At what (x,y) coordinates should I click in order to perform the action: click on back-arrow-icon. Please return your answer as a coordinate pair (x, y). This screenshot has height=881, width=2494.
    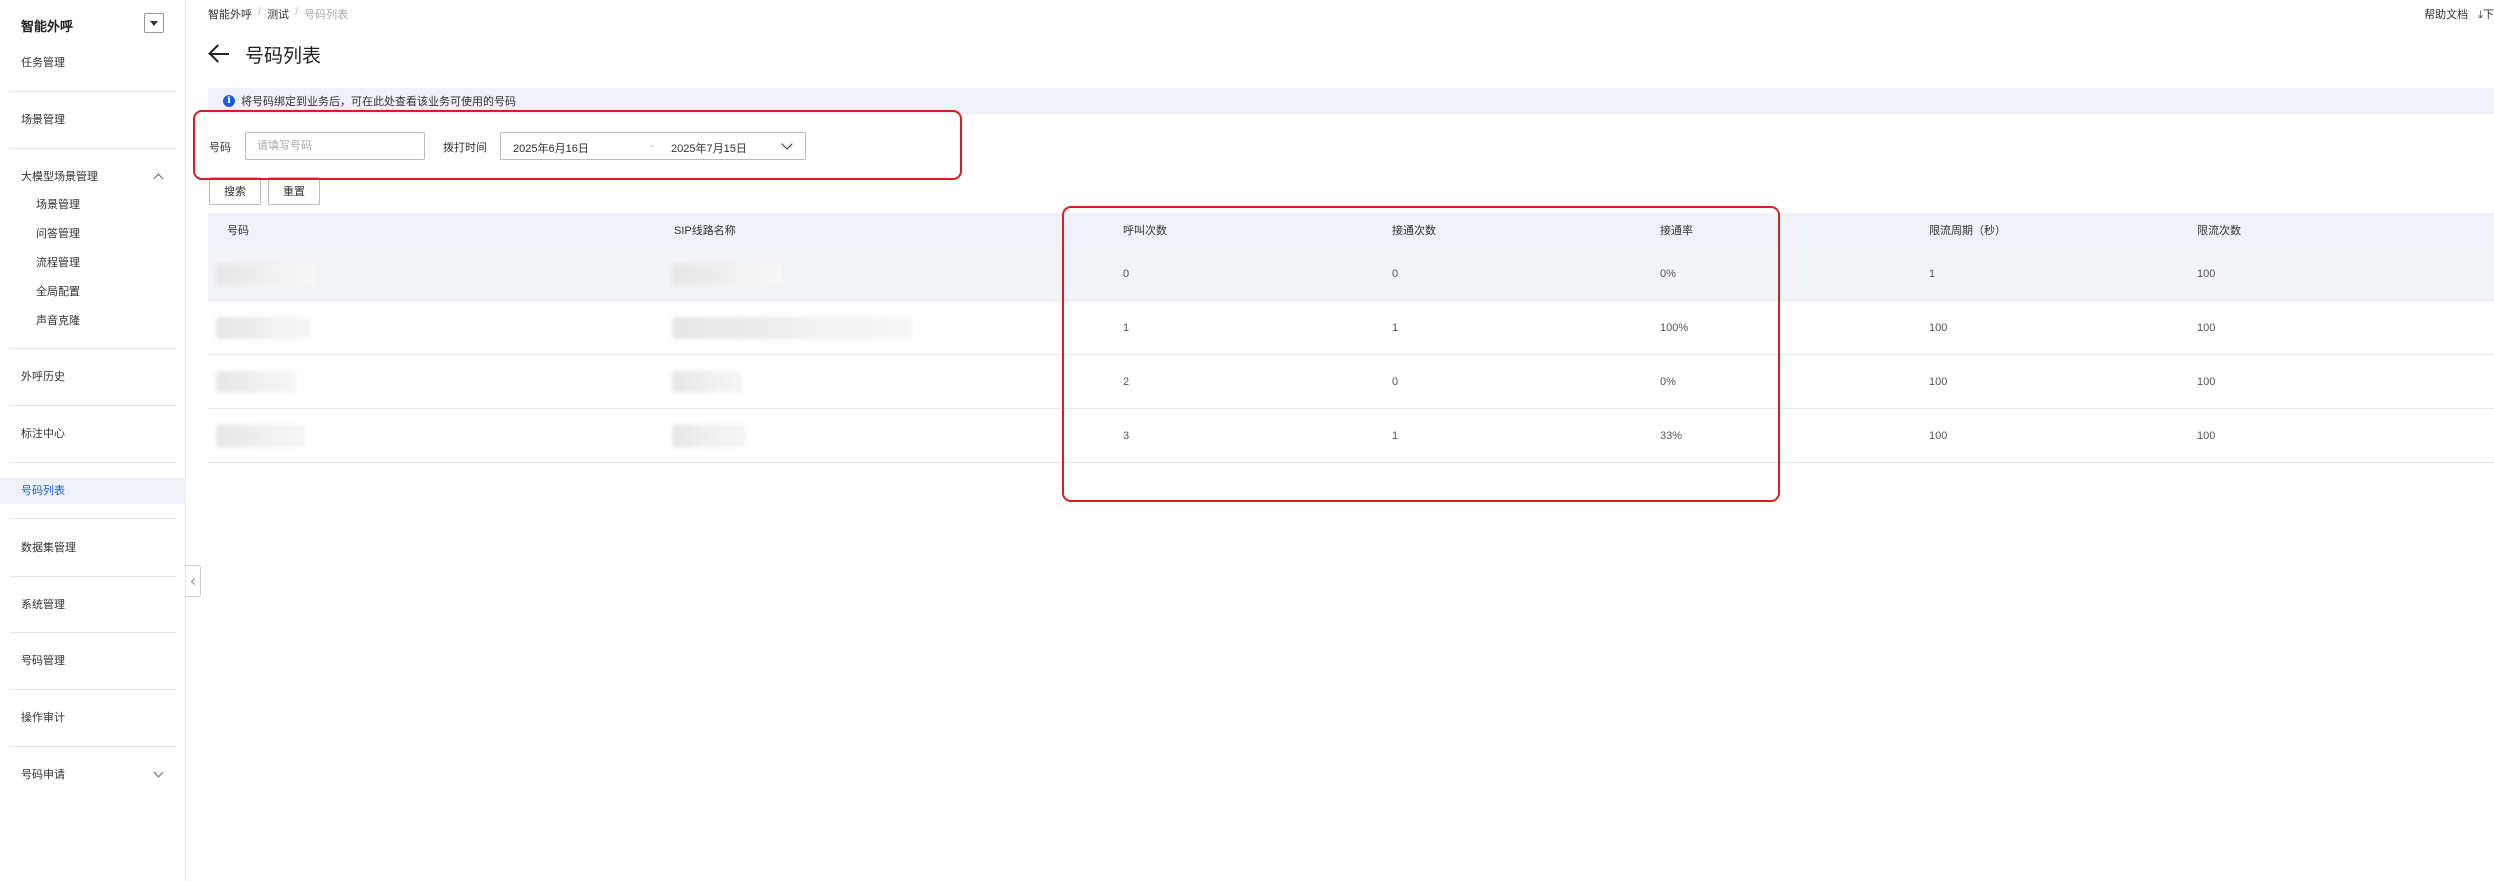
    Looking at the image, I should click on (219, 54).